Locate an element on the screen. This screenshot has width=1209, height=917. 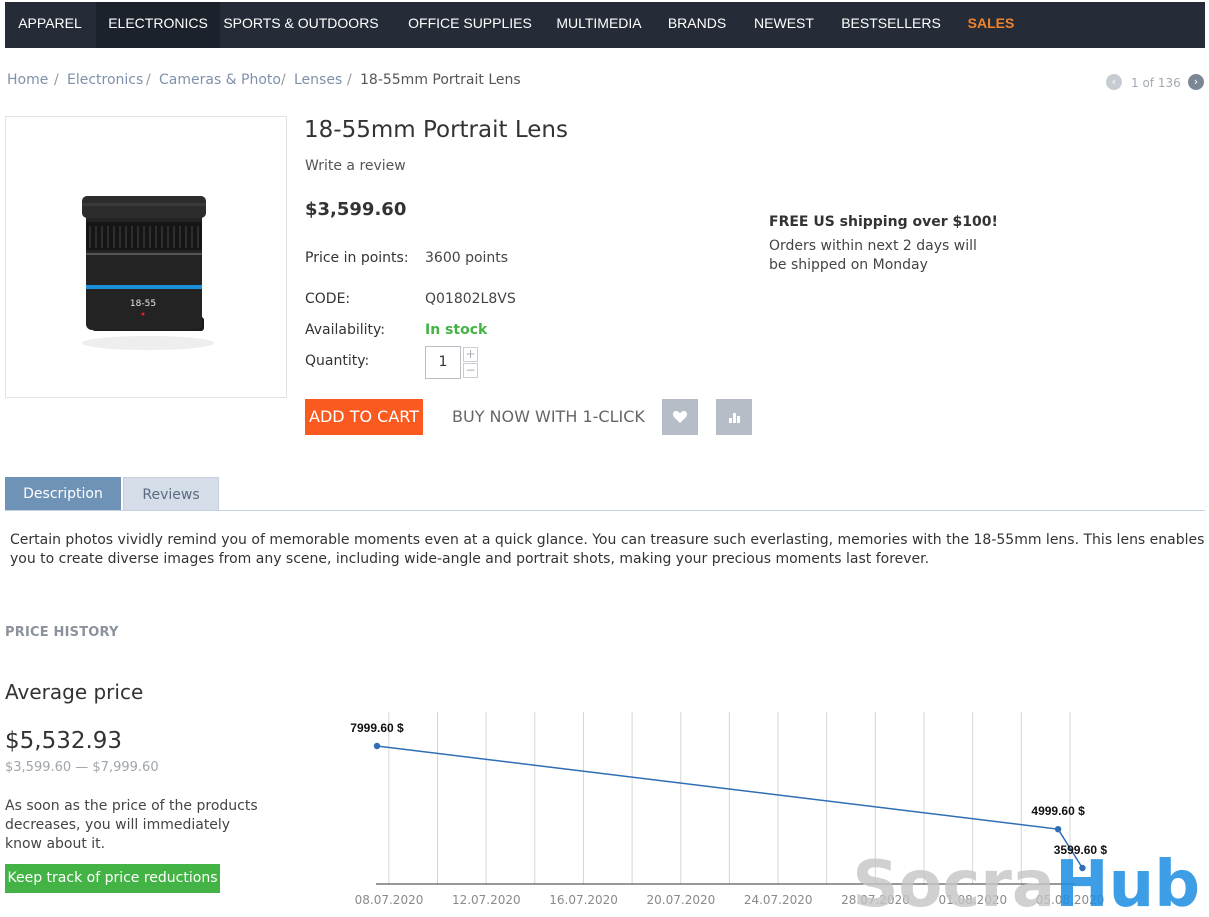
x-tick-label: 24.07.2020 is located at coordinates (778, 900).